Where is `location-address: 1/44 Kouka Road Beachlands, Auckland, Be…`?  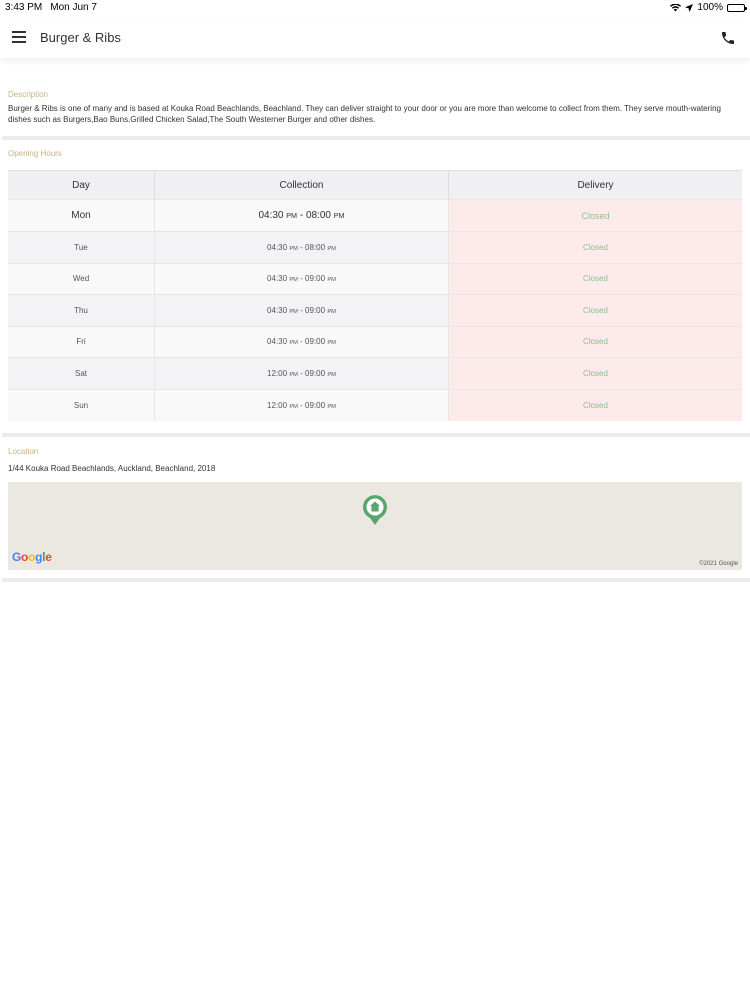
location-address: 1/44 Kouka Road Beachlands, Auckland, Be… is located at coordinates (112, 468).